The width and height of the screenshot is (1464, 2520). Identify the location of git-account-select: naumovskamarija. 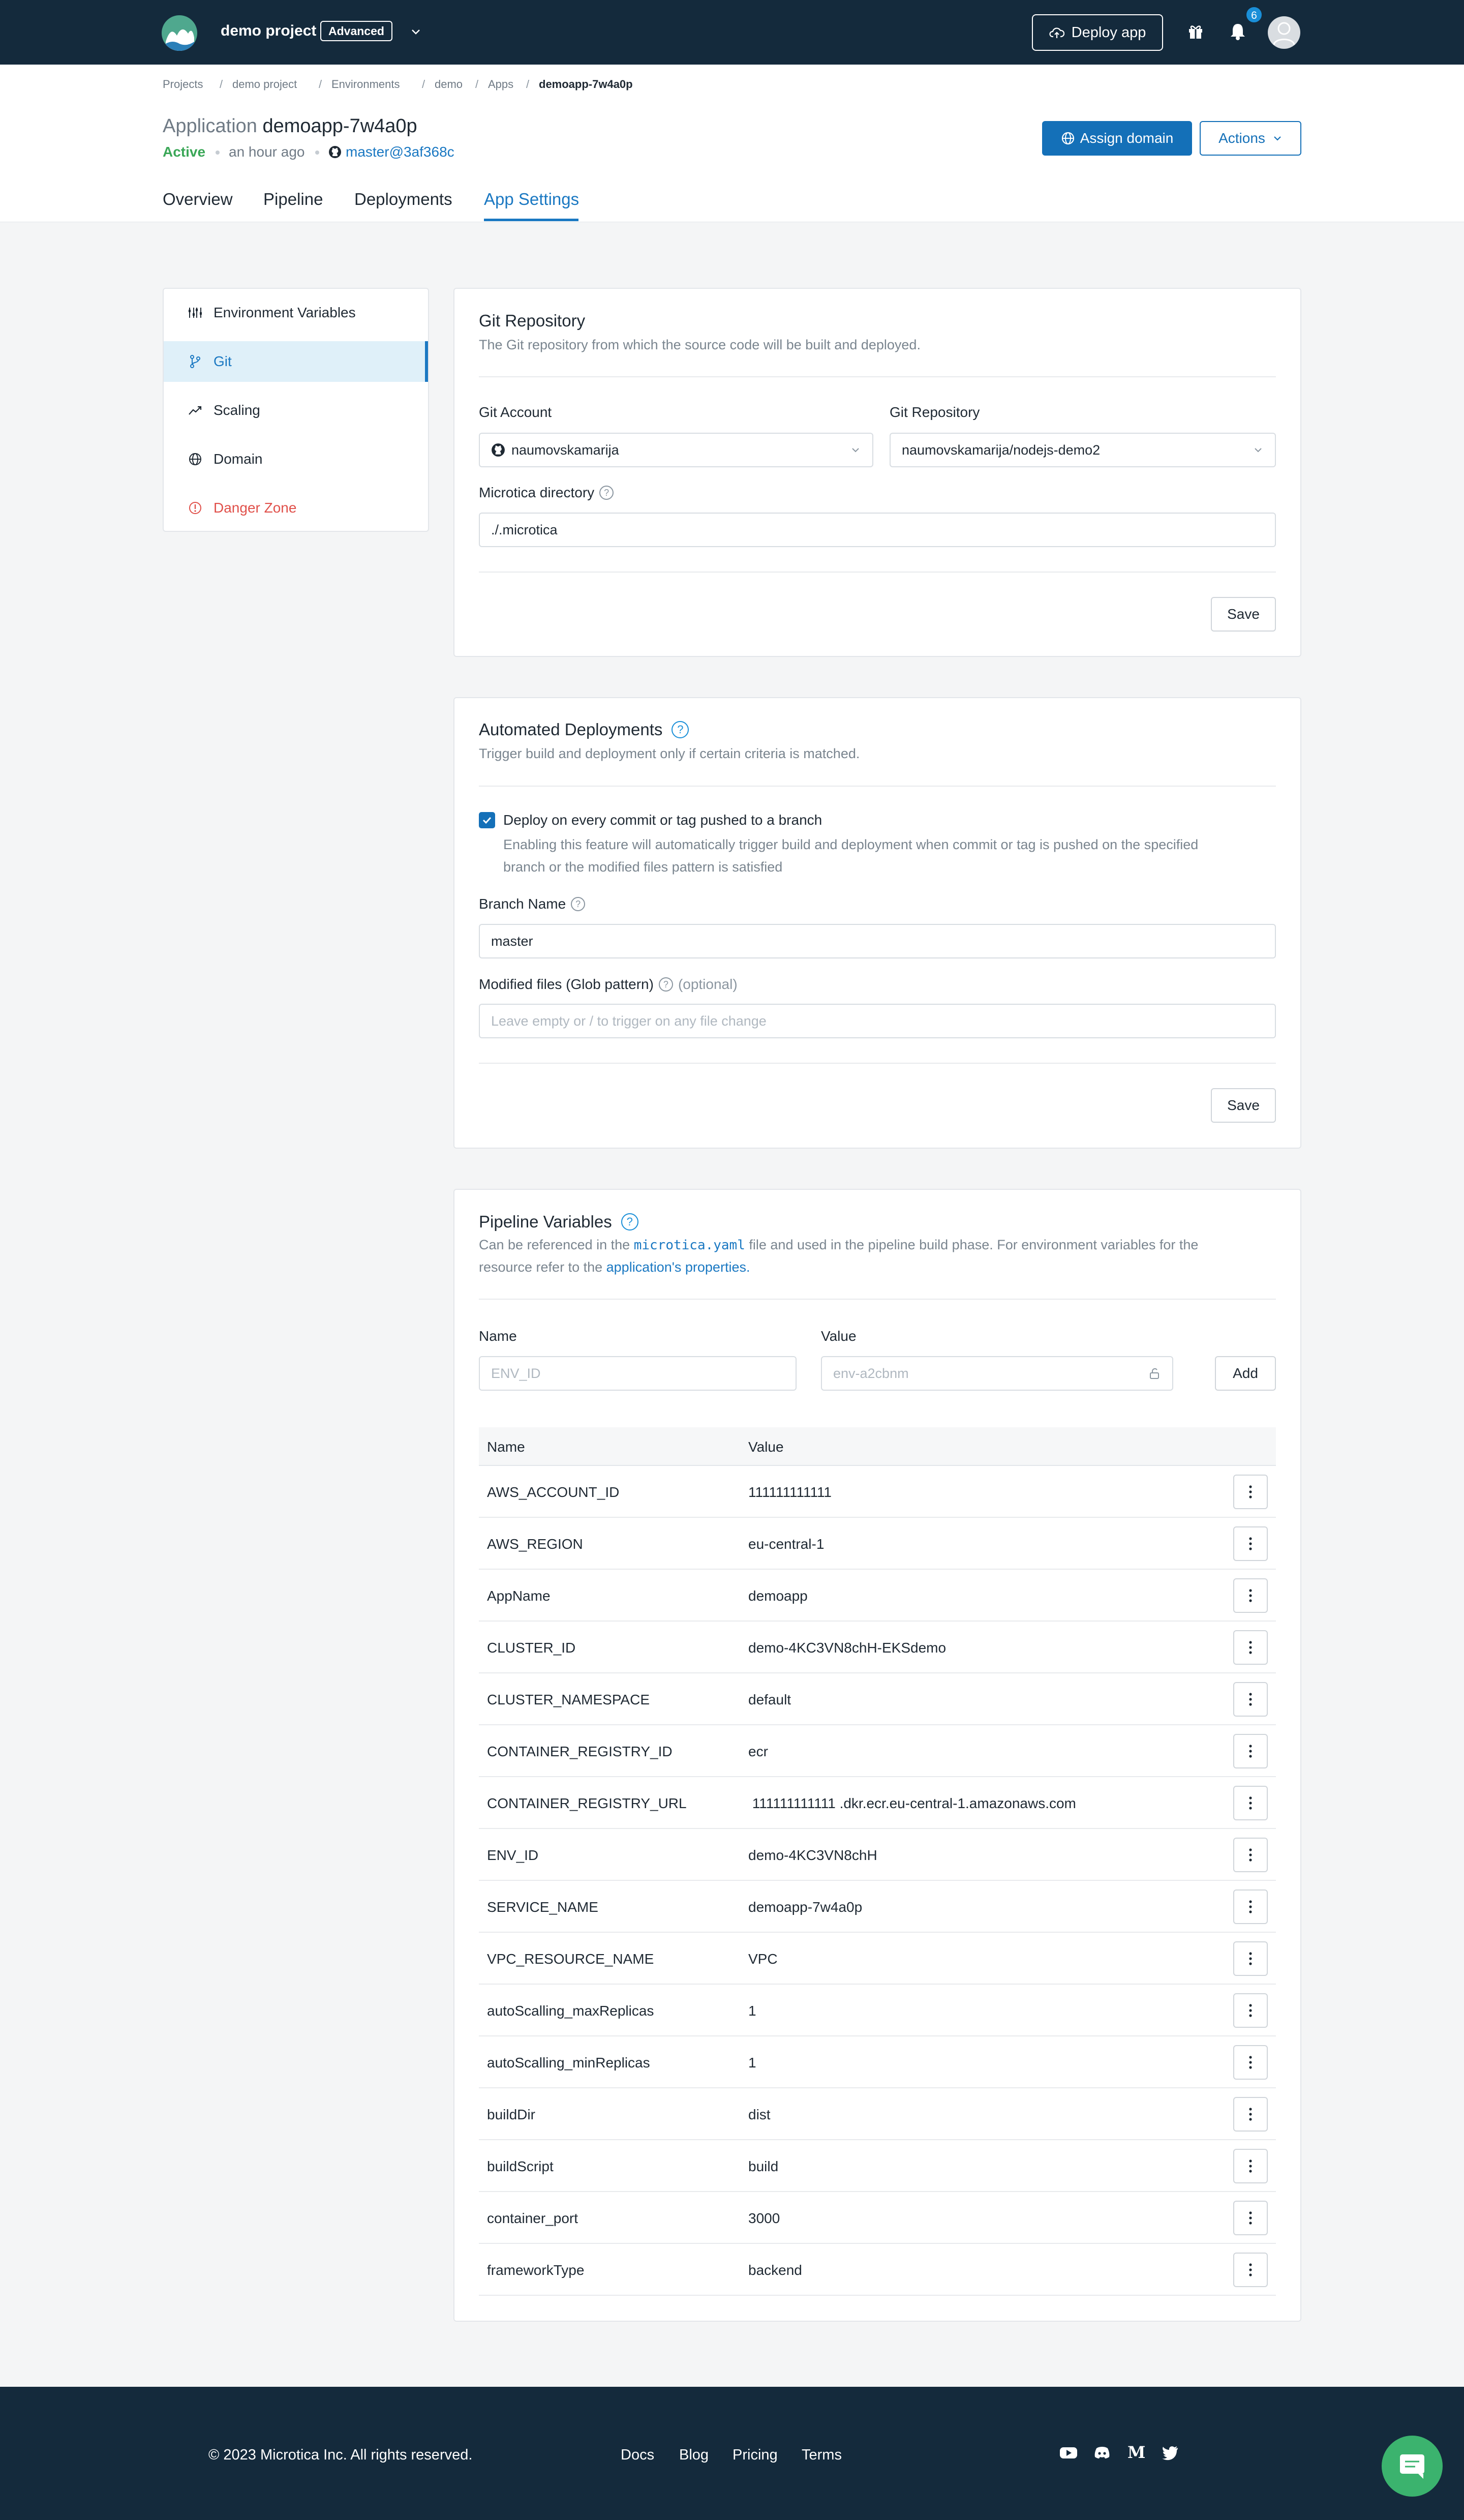
(676, 450).